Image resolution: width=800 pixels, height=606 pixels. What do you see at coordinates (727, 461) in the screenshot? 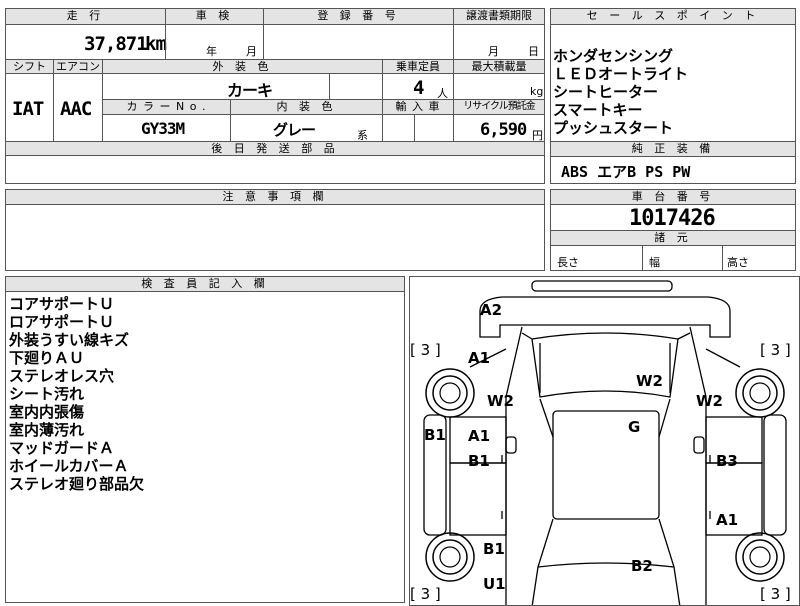
I see `damage-mark: B3` at bounding box center [727, 461].